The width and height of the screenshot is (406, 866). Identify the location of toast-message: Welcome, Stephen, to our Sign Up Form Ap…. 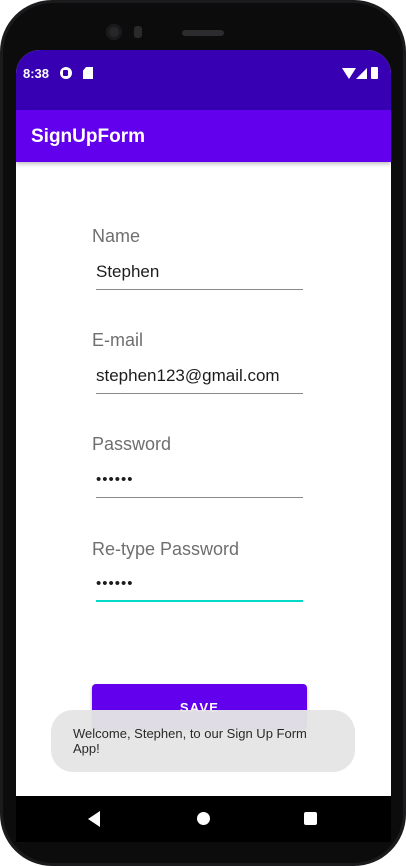
(203, 741).